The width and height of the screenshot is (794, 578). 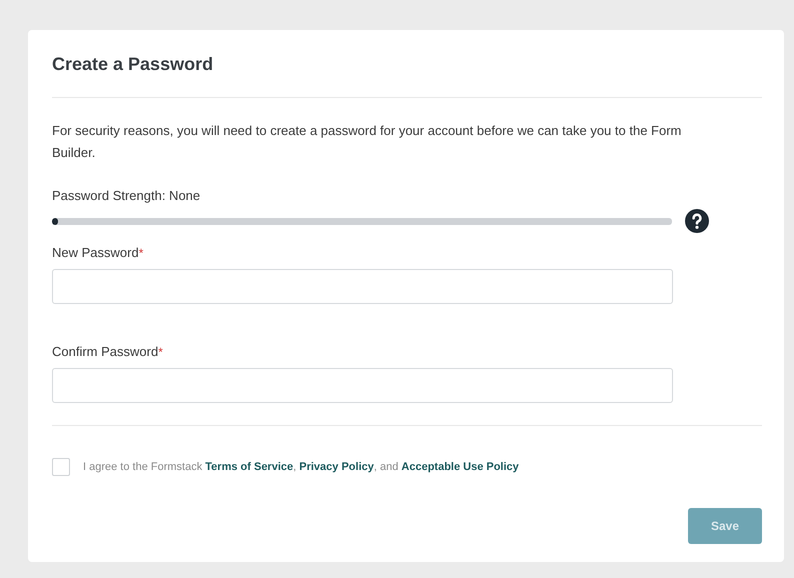 What do you see at coordinates (61, 467) in the screenshot?
I see `agreement-checkbox` at bounding box center [61, 467].